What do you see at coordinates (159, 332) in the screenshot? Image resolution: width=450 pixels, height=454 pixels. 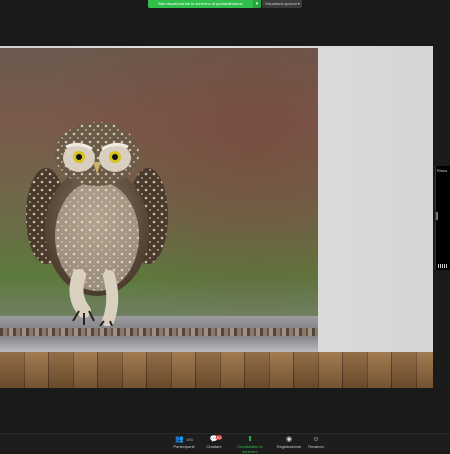 I see `photo-stones` at bounding box center [159, 332].